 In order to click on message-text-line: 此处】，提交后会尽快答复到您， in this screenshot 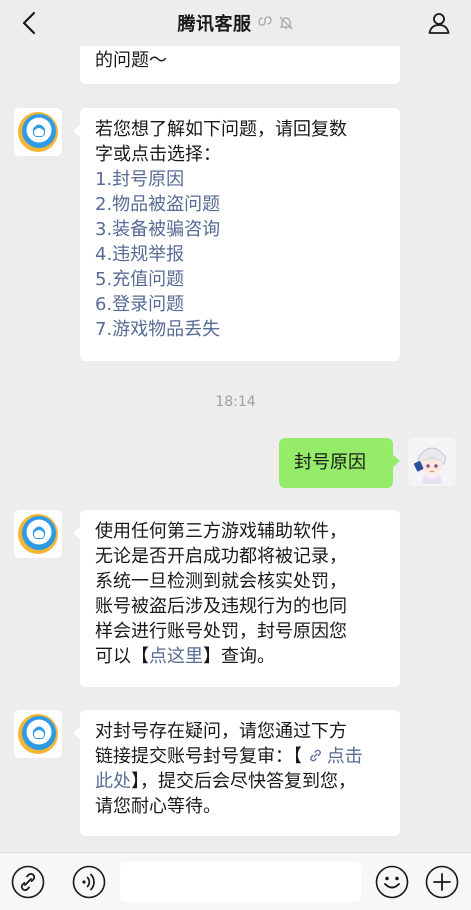, I will do `click(240, 781)`.